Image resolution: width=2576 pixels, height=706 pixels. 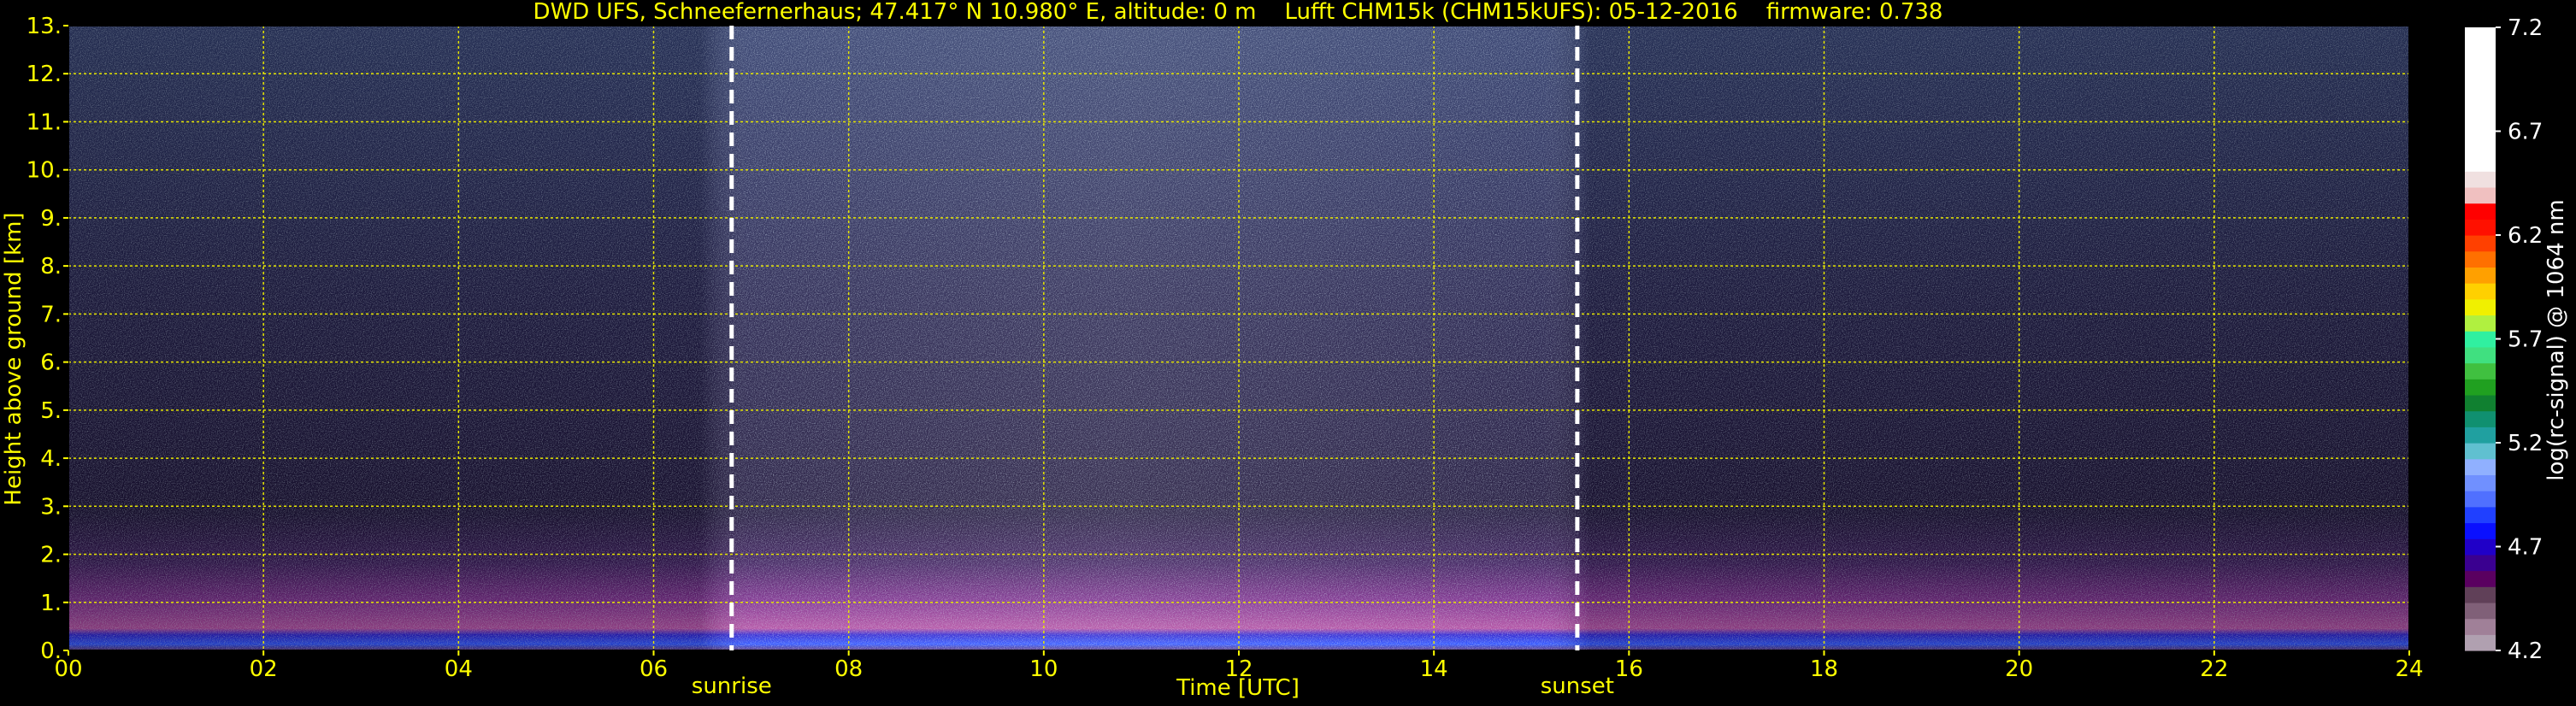 I want to click on x-tick-label: 08, so click(x=848, y=669).